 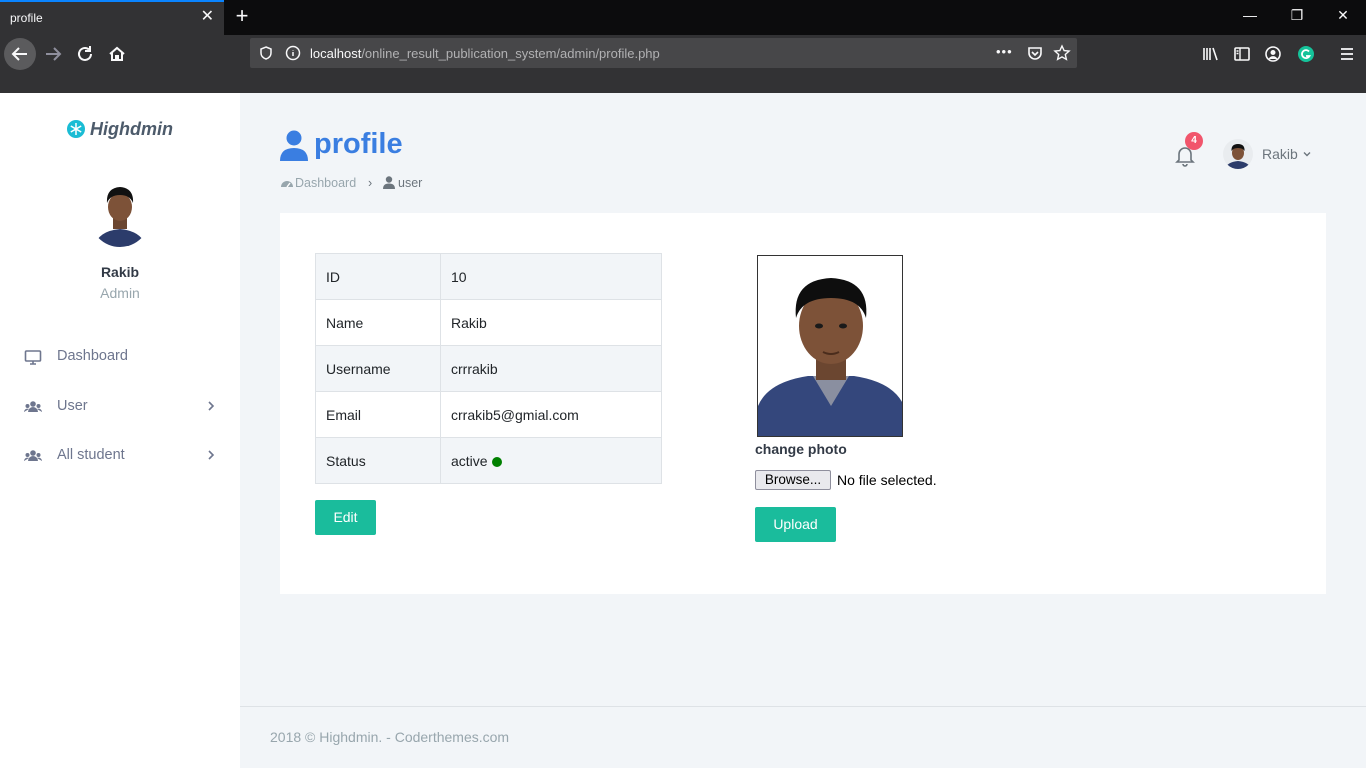 What do you see at coordinates (91, 455) in the screenshot?
I see `sidebar-item-label: All student` at bounding box center [91, 455].